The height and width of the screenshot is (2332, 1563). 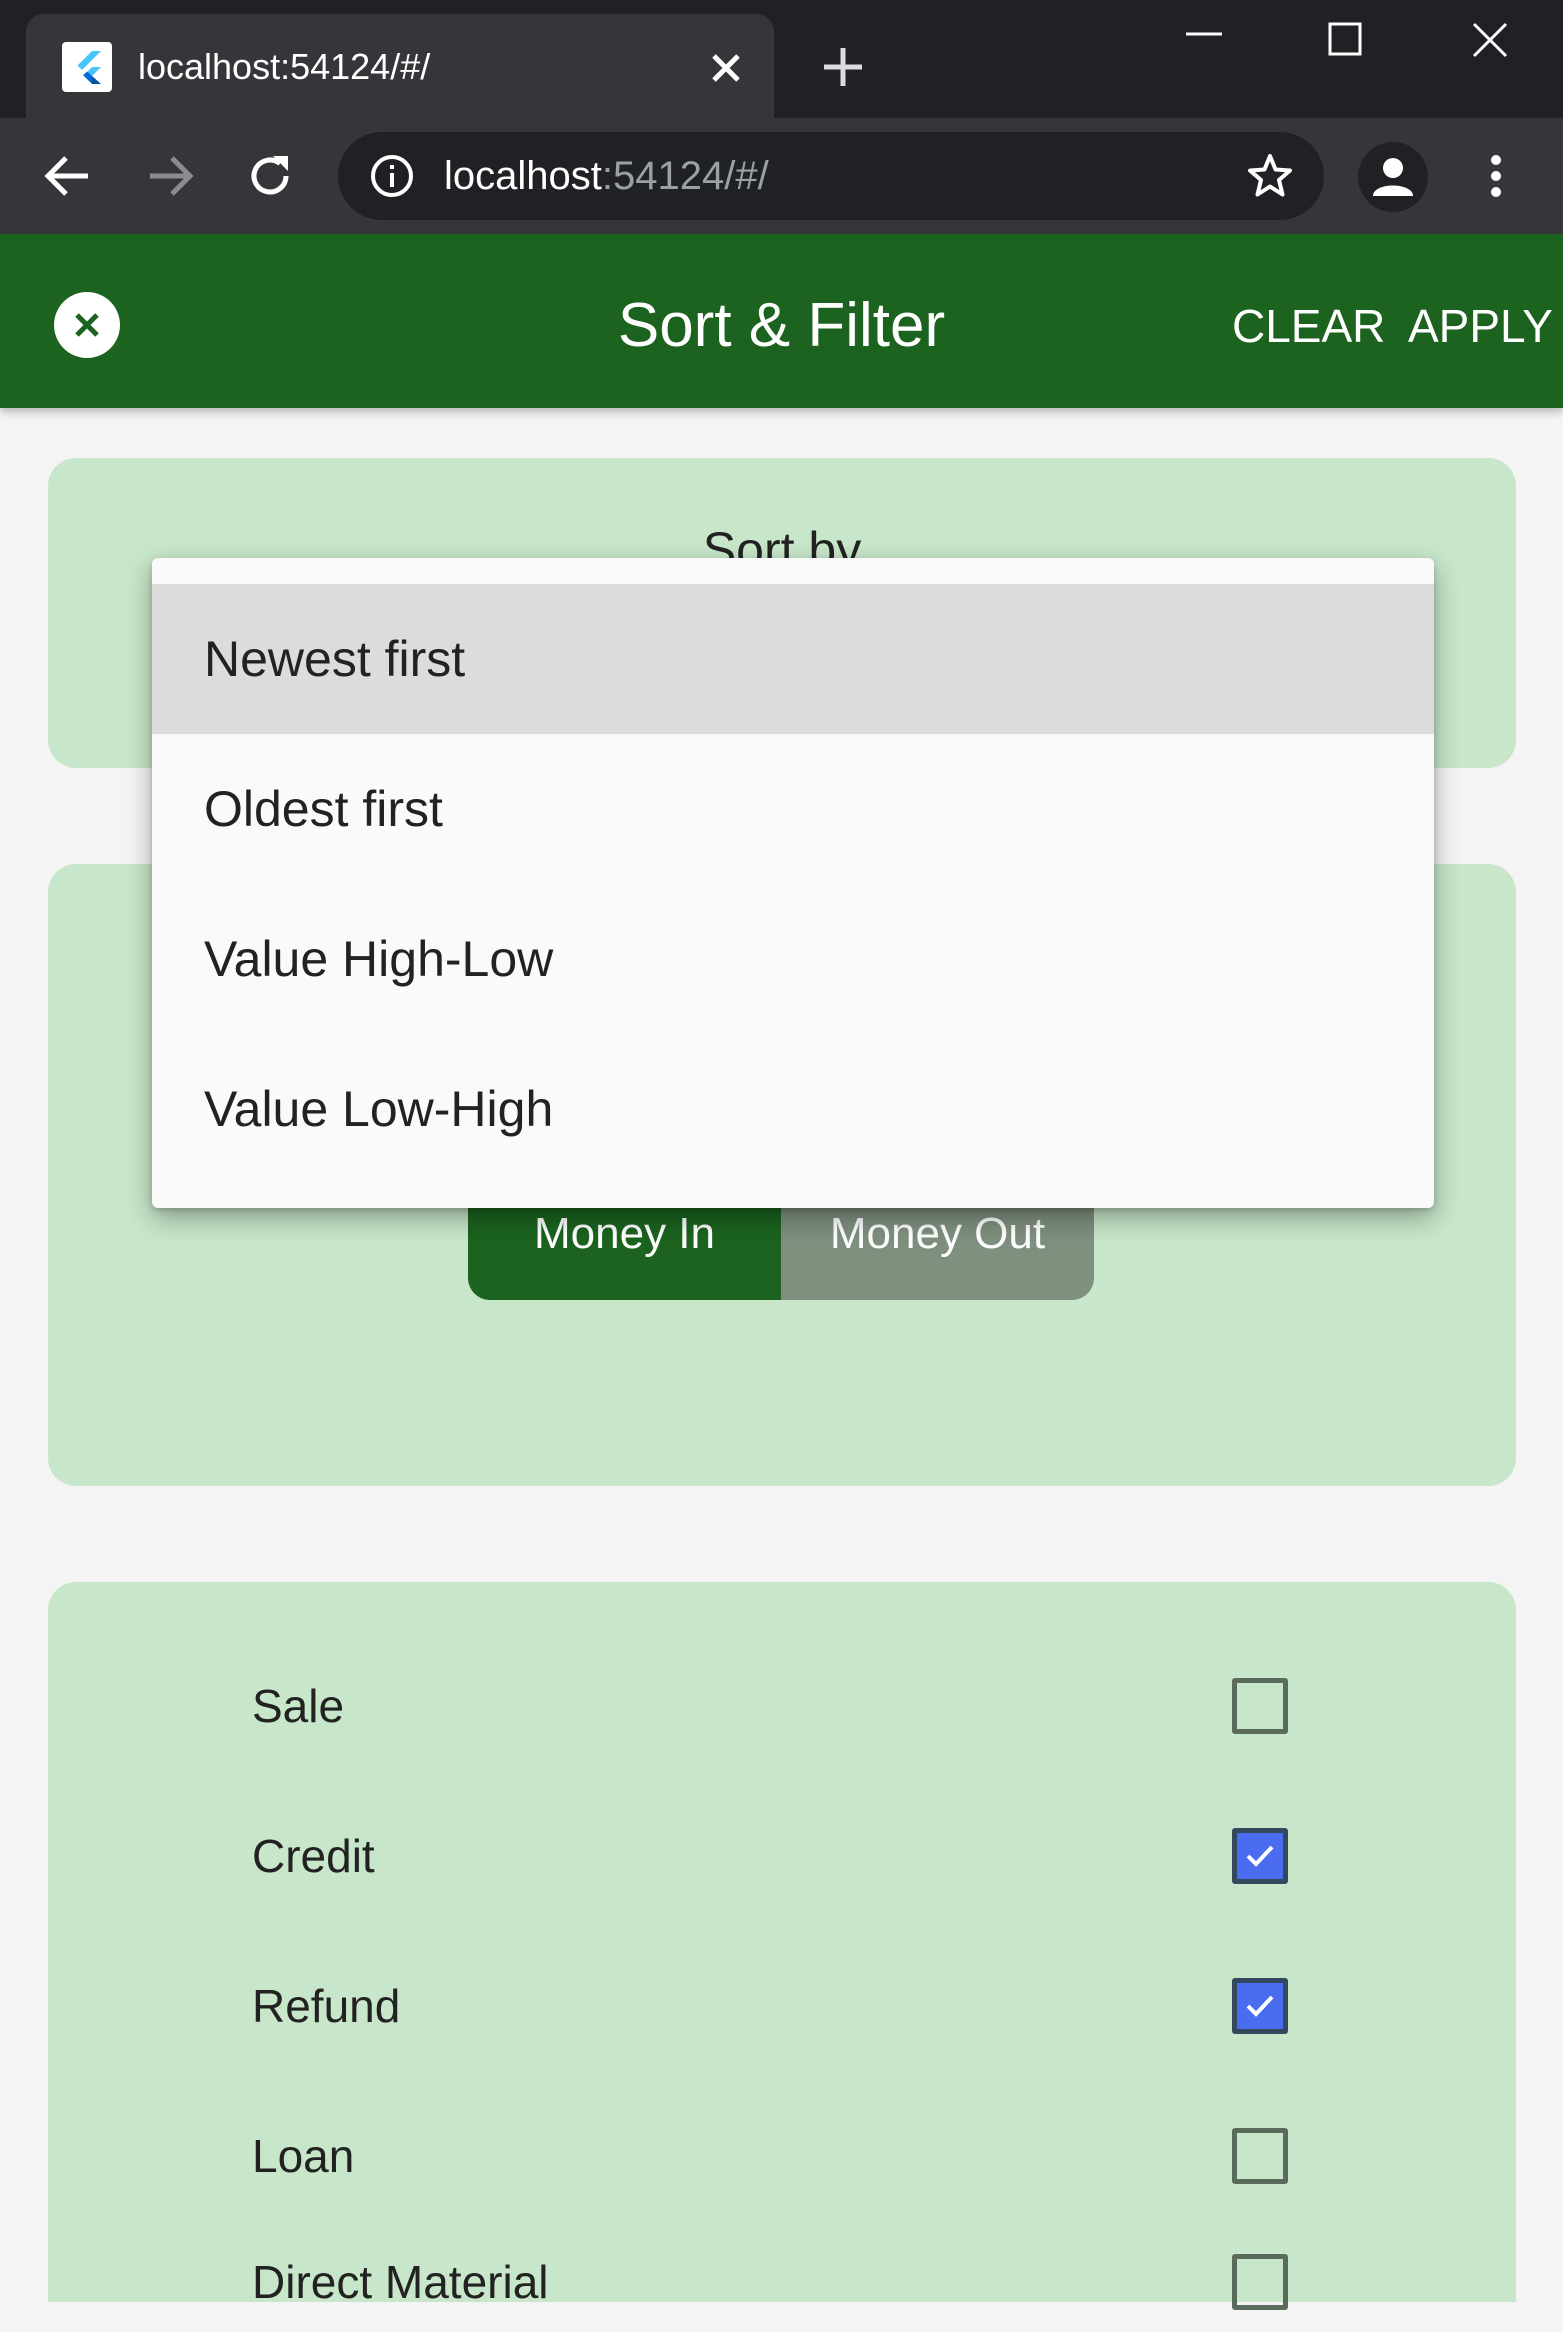 I want to click on forward-arrow-icon, so click(x=170, y=176).